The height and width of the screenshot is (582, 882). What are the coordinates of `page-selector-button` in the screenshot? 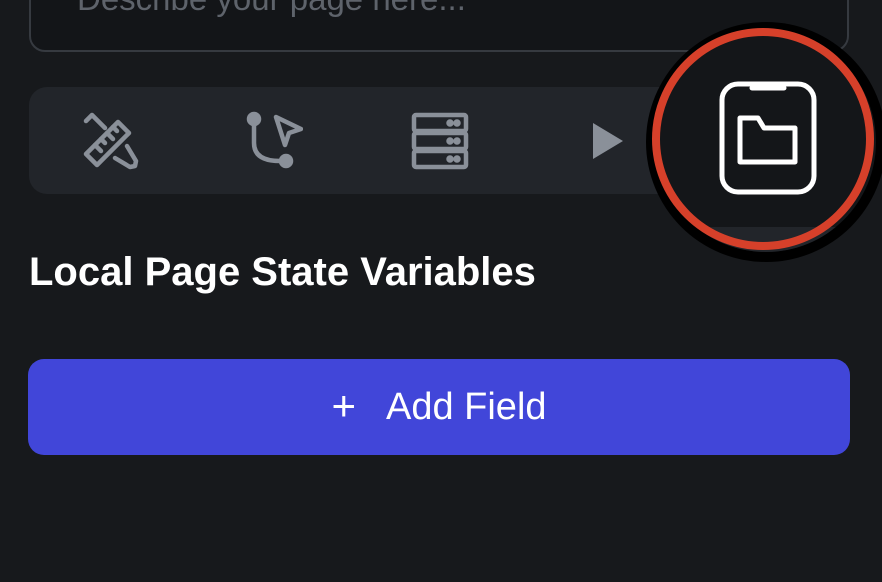 It's located at (768, 140).